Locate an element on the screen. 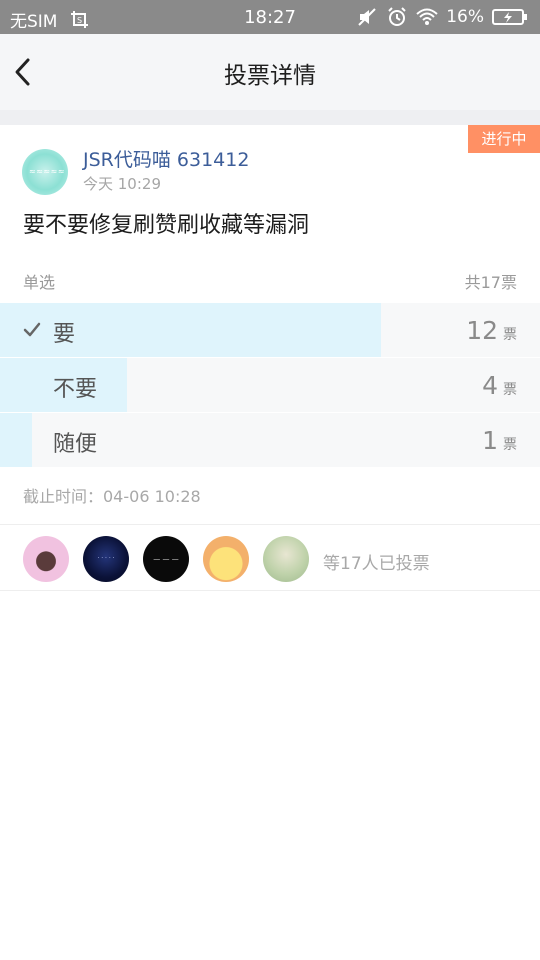  checkmark-icon is located at coordinates (32, 329).